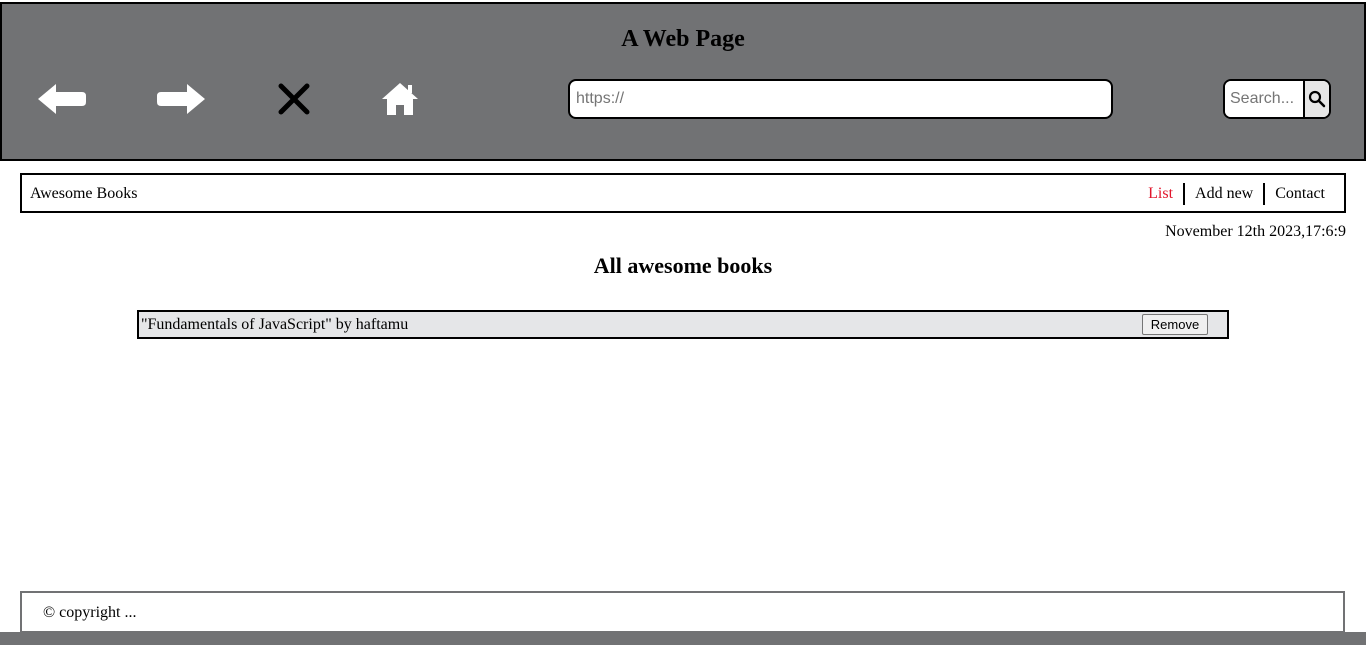 The width and height of the screenshot is (1366, 645). I want to click on nav-menu: List Add new Contact, so click(1241, 194).